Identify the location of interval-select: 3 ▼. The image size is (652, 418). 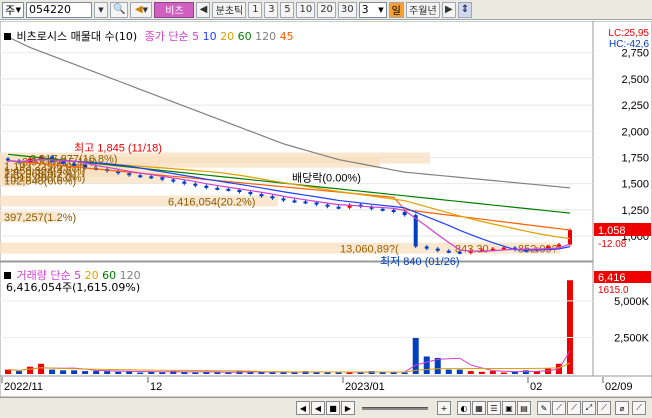
(372, 9).